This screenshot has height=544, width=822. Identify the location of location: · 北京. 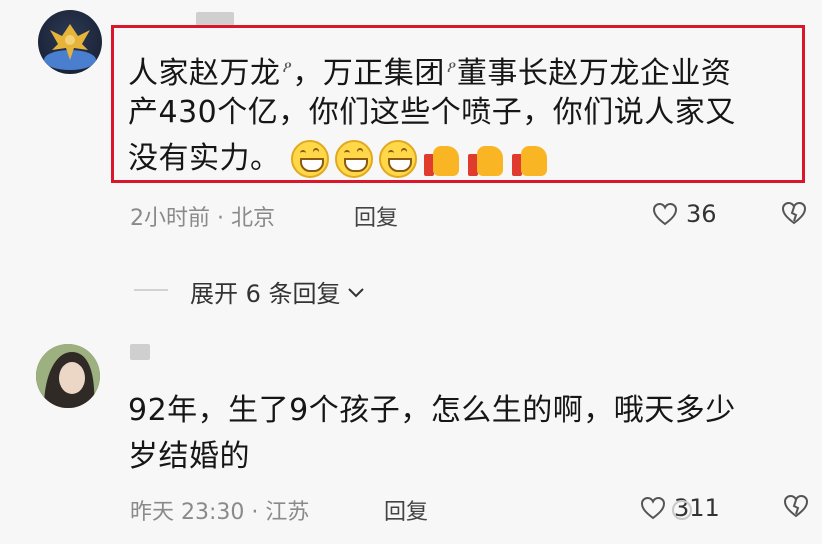
(246, 218).